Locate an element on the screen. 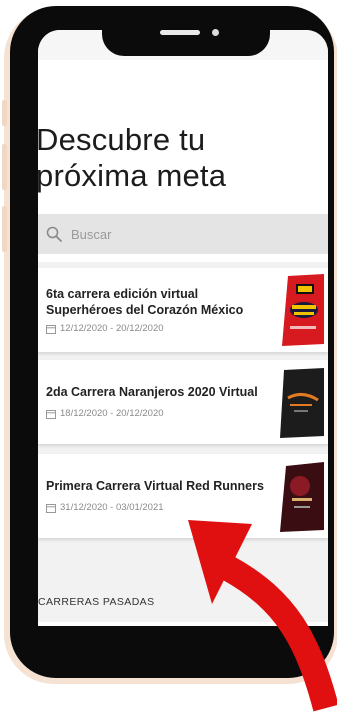 The image size is (337, 712). speaker-icon is located at coordinates (180, 32).